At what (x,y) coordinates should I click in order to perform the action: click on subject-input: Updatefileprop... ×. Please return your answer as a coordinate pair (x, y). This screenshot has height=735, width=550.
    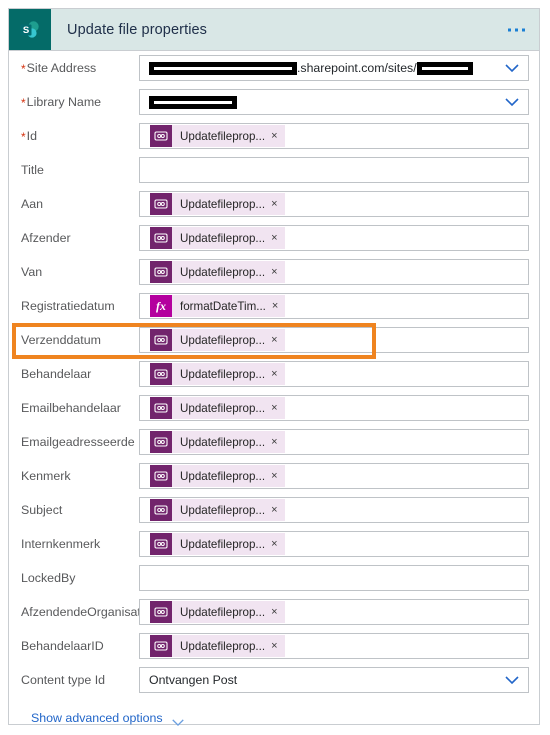
    Looking at the image, I should click on (334, 510).